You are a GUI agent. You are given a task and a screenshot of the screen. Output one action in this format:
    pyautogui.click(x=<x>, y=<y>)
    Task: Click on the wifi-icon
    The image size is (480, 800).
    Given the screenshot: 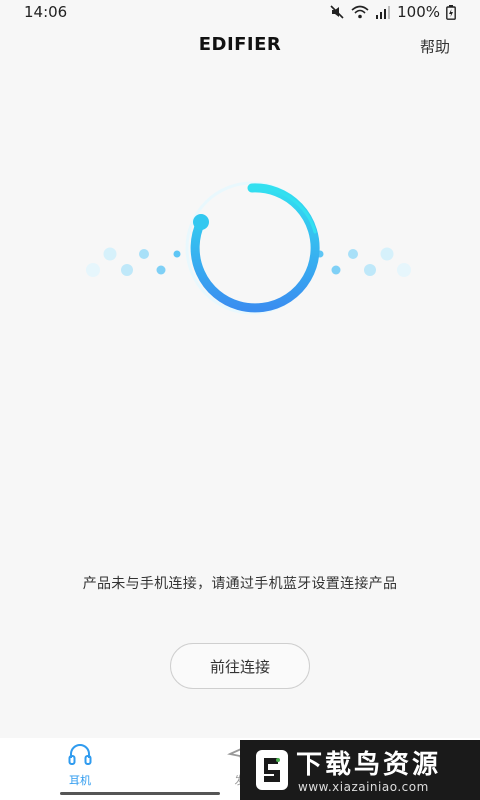 What is the action you would take?
    pyautogui.click(x=360, y=12)
    